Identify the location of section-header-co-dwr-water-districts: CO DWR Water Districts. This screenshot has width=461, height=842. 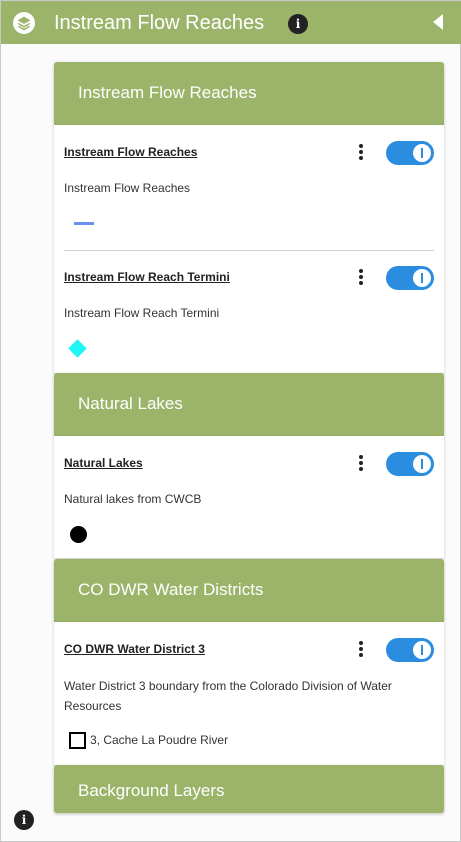
(249, 590).